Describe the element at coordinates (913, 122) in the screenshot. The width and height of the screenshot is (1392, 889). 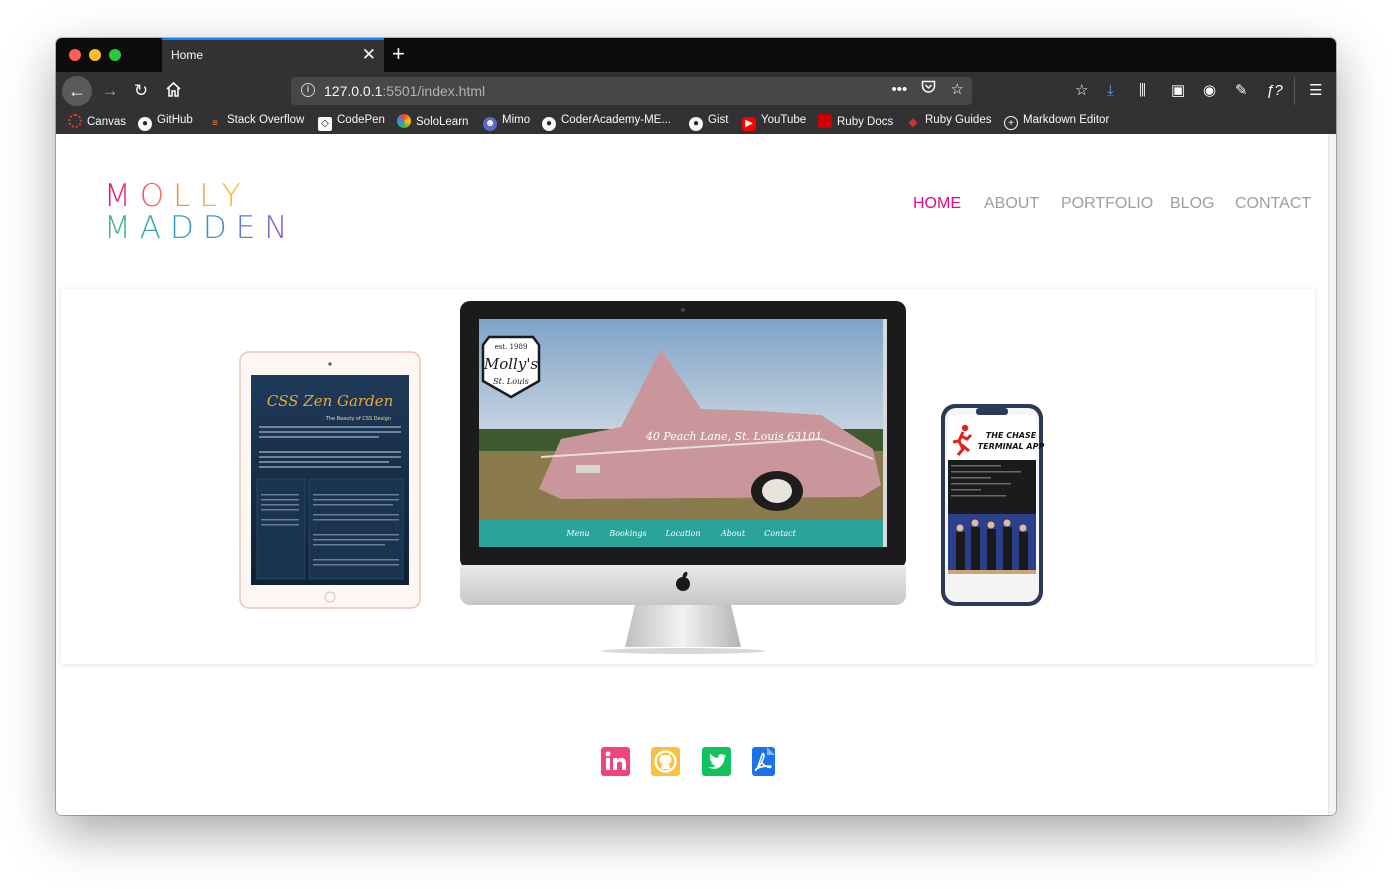
I see `ruby-icon: ◆` at that location.